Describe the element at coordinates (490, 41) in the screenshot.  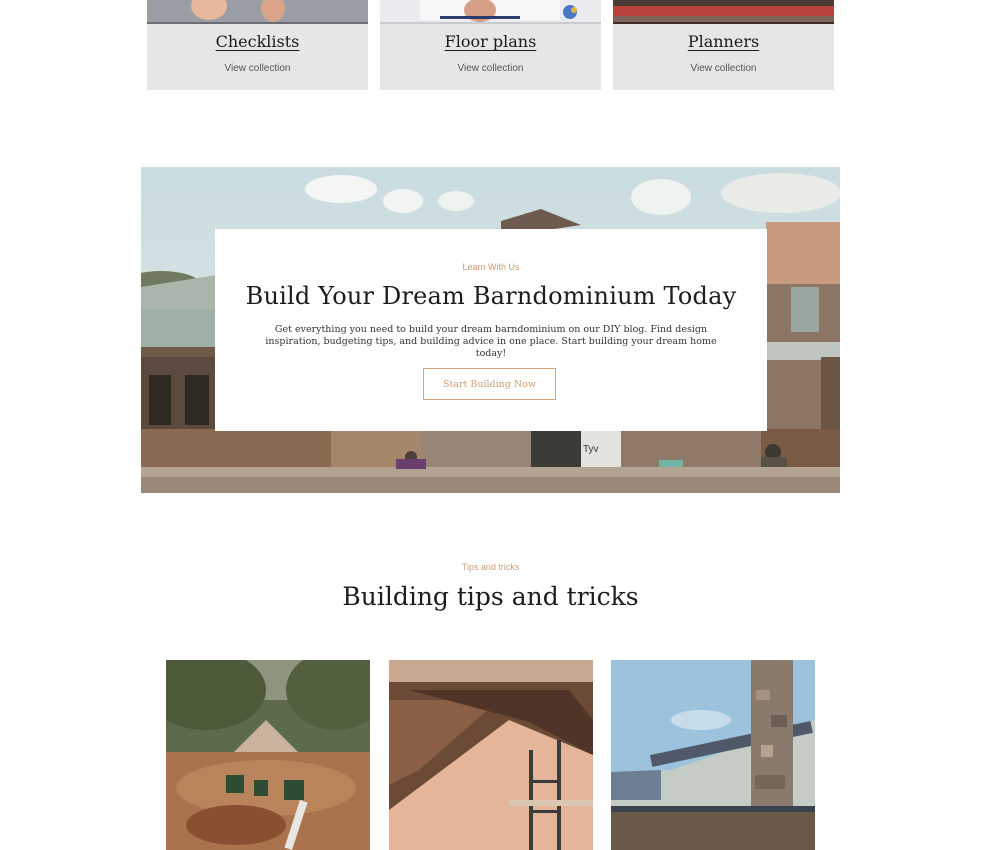
I see `collection-title: Floor plans` at that location.